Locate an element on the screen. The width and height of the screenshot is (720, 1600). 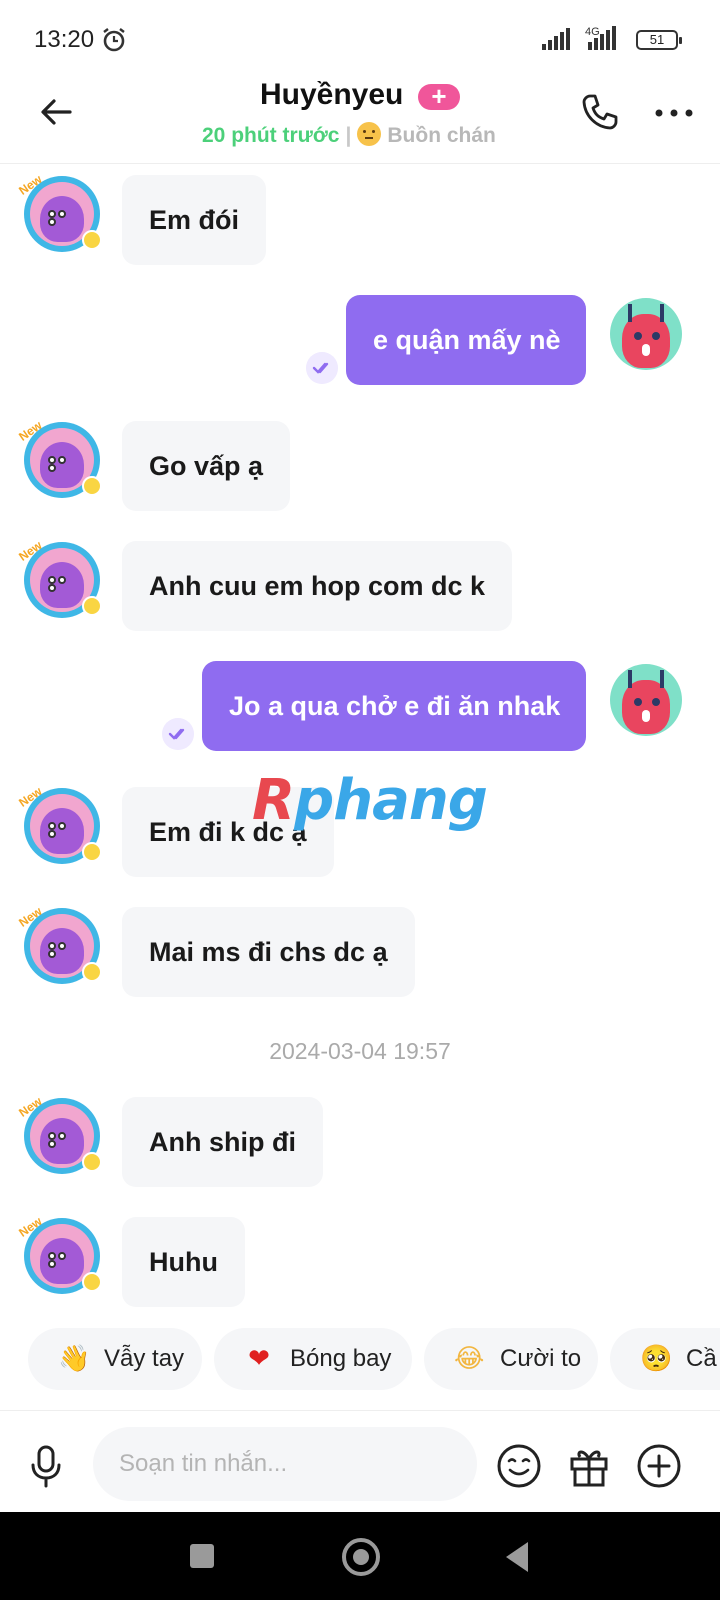
add-attachment-icon is located at coordinates (659, 1466).